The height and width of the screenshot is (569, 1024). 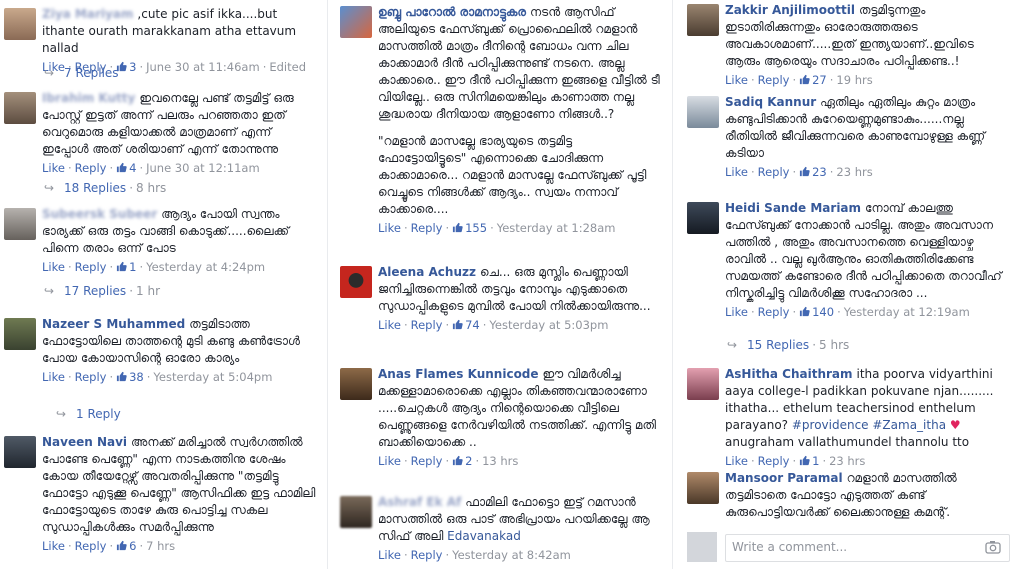 I want to click on comment-meta: Like · Reply · 6 · 7 hrs, so click(x=109, y=546).